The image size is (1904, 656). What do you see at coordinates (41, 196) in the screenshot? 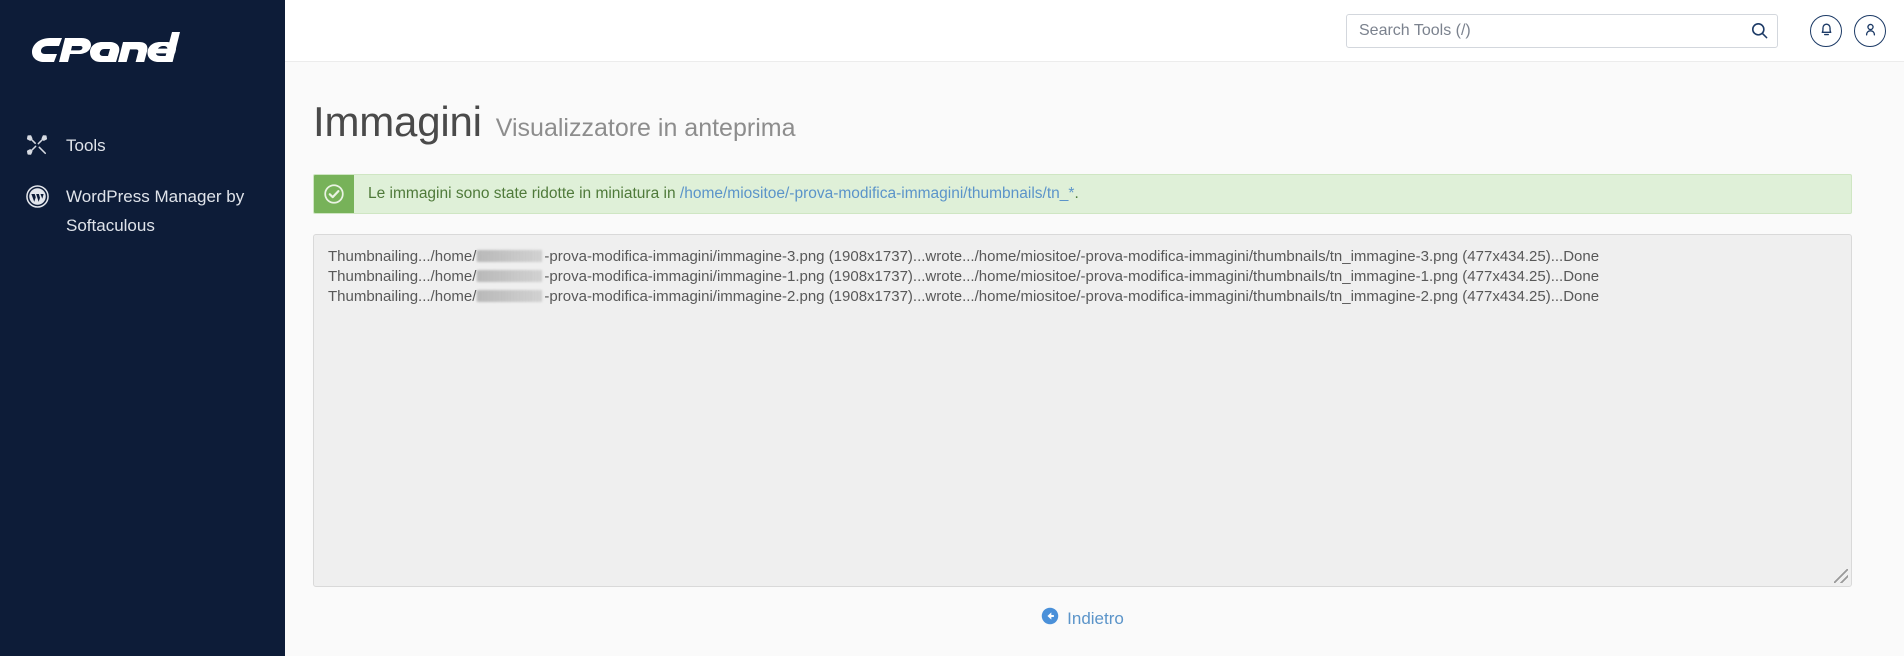
I see `wordpress-icon` at bounding box center [41, 196].